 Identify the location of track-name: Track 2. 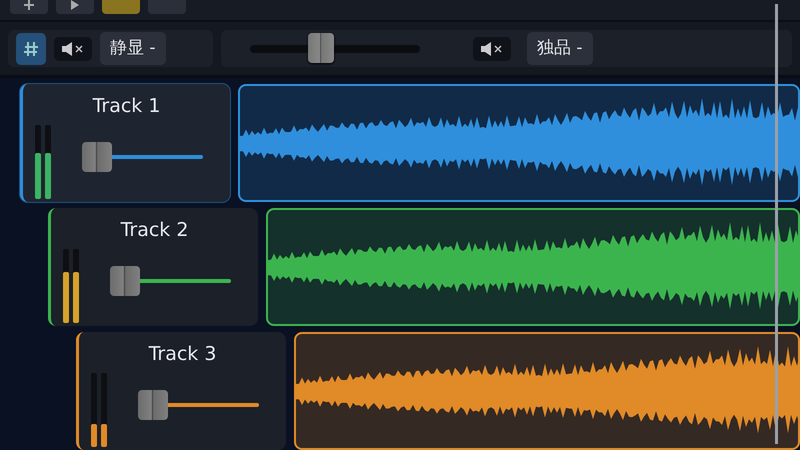
(155, 230).